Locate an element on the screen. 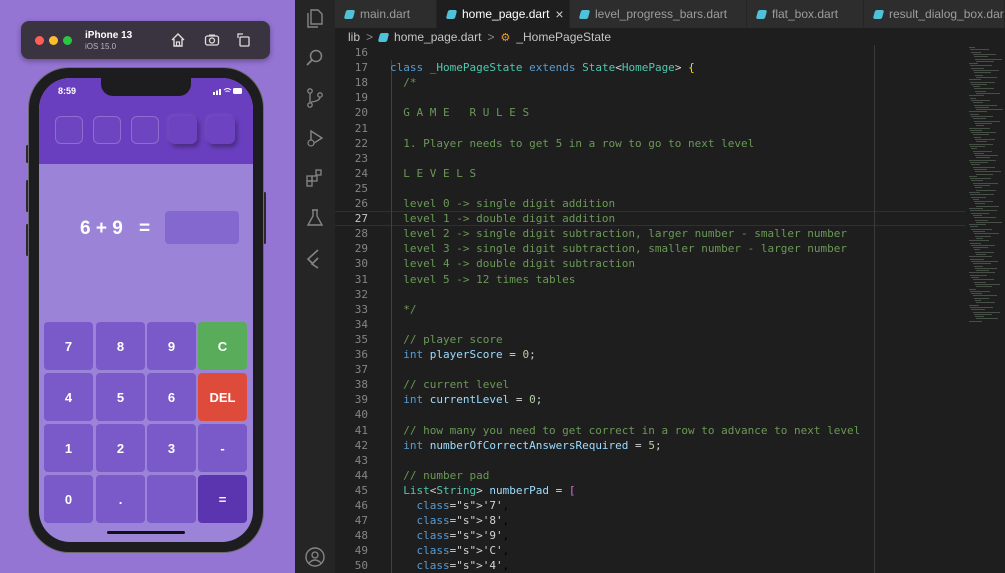 The height and width of the screenshot is (573, 1005). code-line: 27 level 1 -> double digit addition is located at coordinates (651, 218).